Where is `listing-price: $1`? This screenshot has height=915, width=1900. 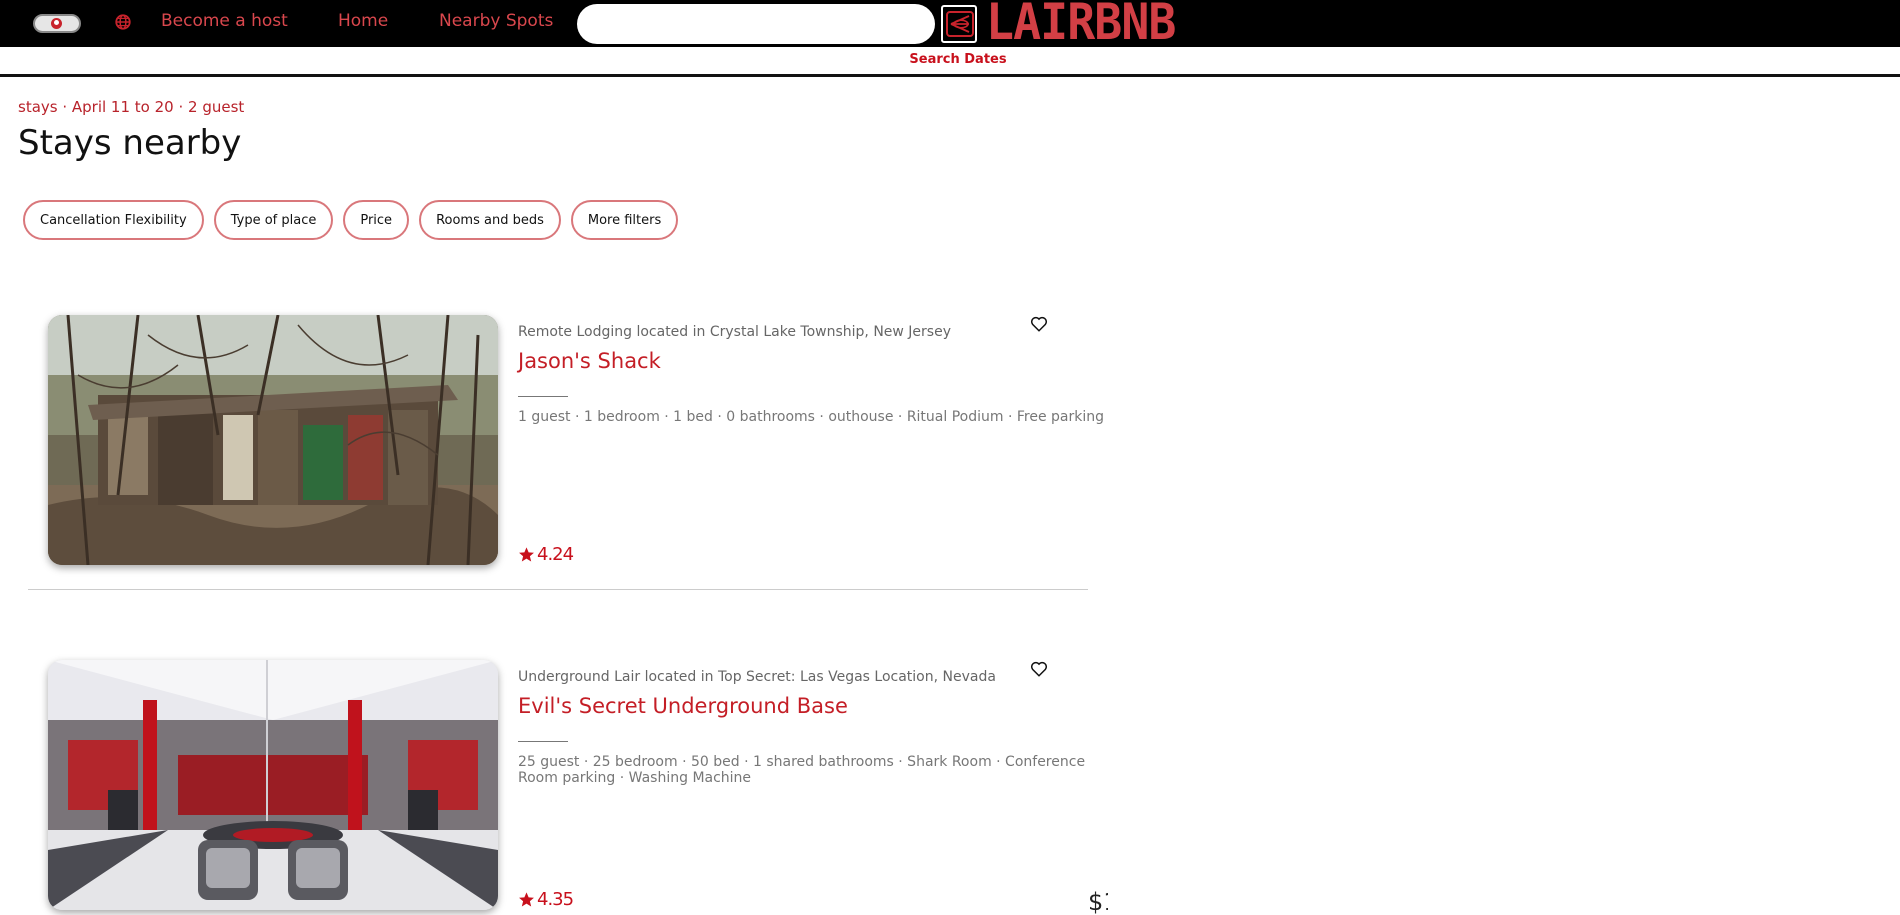
listing-price: $1 is located at coordinates (1098, 901).